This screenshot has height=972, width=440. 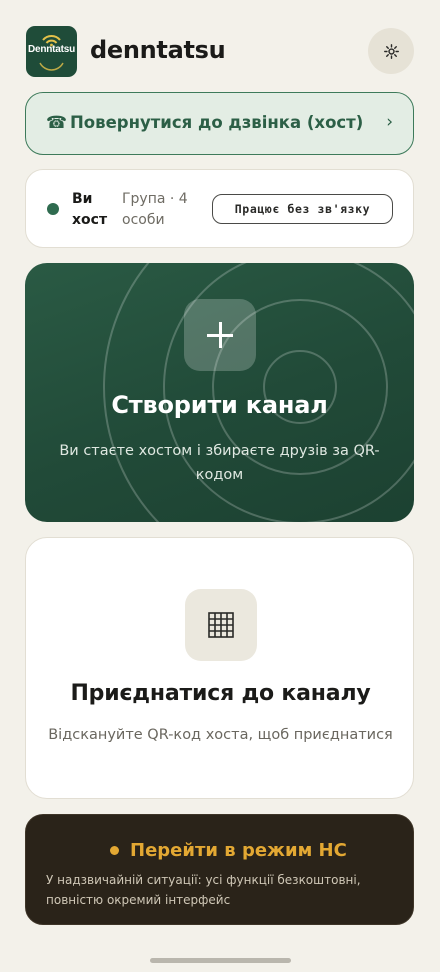 I want to click on role-label: Ви хост, so click(x=90, y=209).